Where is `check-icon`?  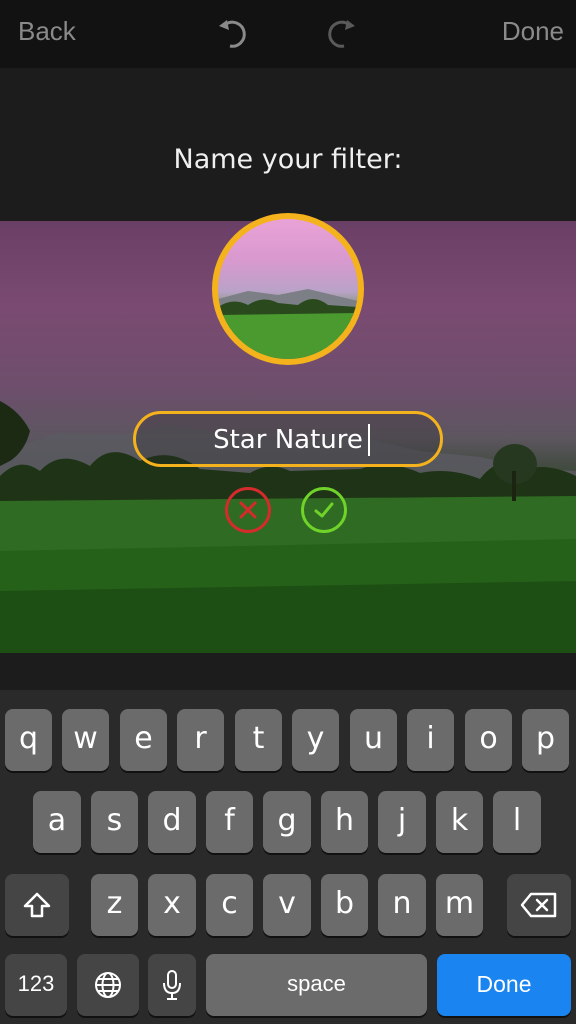 check-icon is located at coordinates (324, 510).